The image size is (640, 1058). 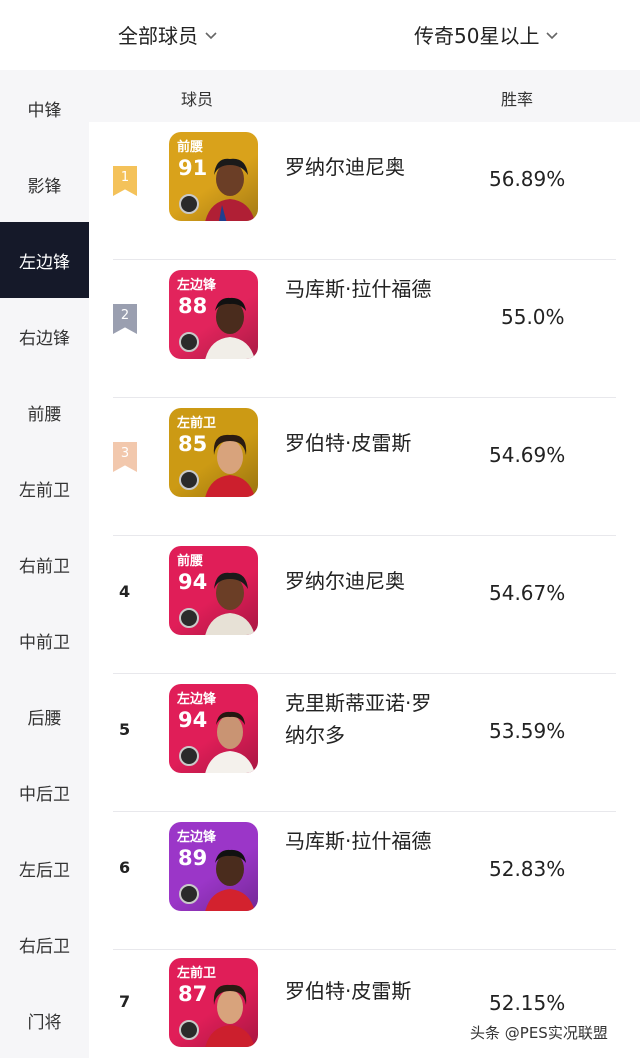 What do you see at coordinates (44, 260) in the screenshot?
I see `sidebar-item-lwf: 左边锋` at bounding box center [44, 260].